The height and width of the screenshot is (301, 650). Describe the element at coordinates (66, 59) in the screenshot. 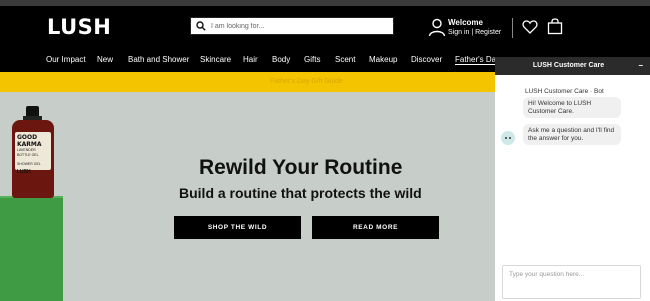

I see `nav-item-our-impact: Our Impact` at that location.